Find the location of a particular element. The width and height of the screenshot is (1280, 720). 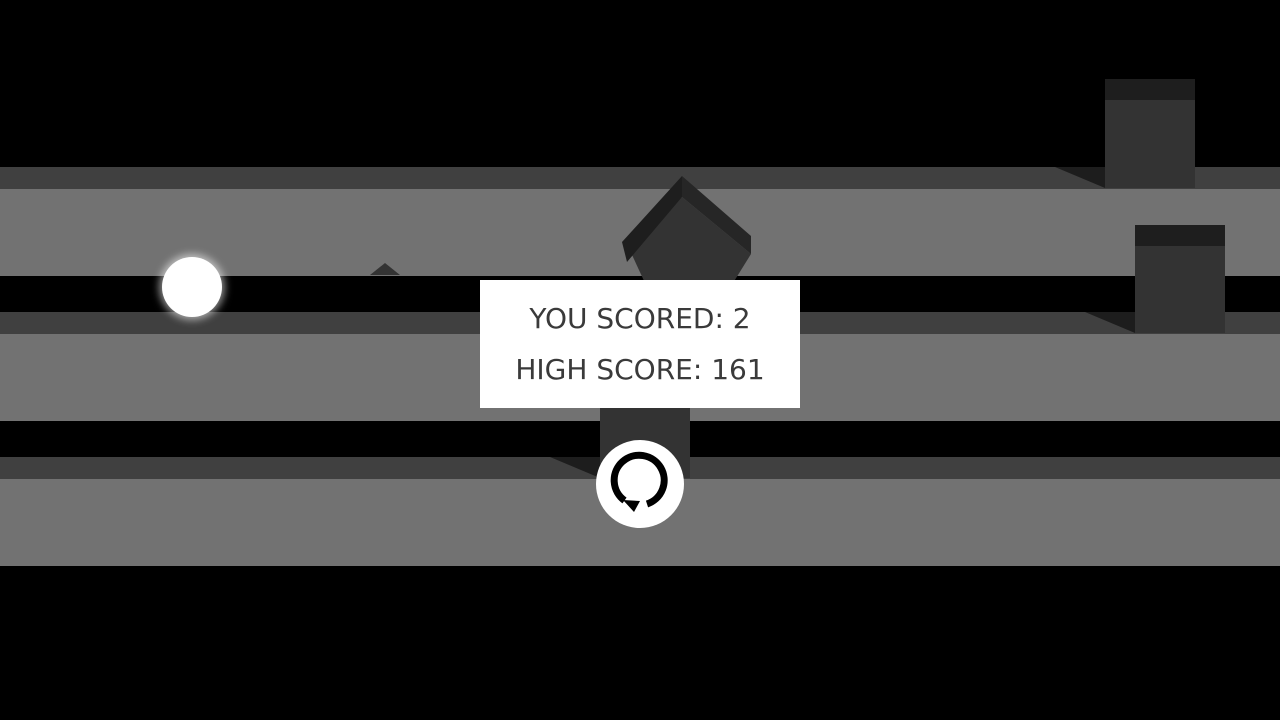

restart-button is located at coordinates (640, 484).